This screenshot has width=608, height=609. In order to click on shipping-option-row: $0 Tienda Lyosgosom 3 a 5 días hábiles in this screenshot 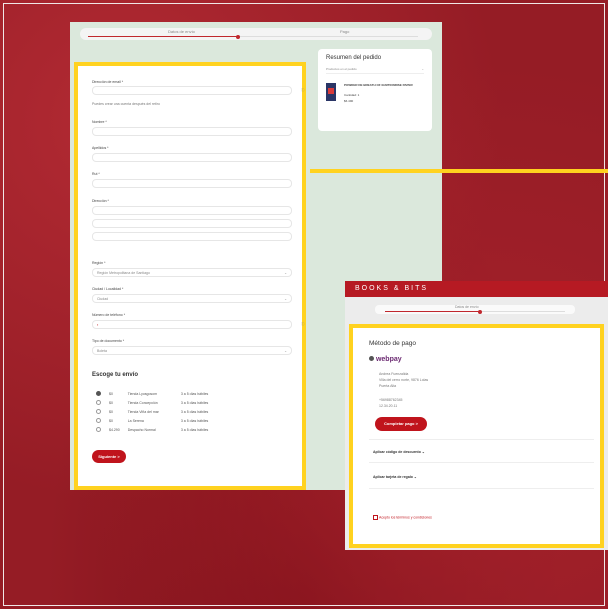, I will do `click(152, 394)`.